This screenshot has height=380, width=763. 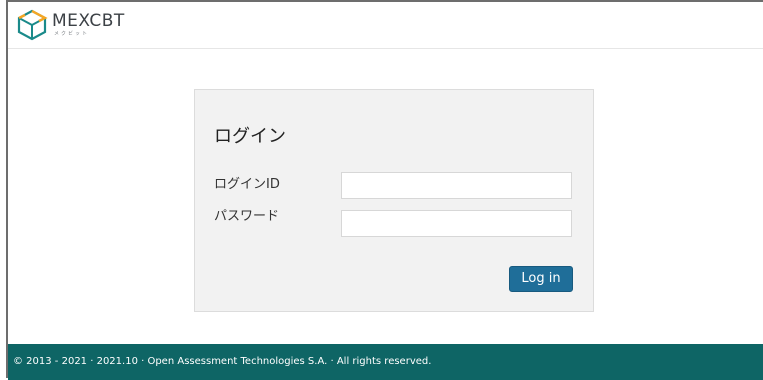 I want to click on login-title: ログイン, so click(x=250, y=136).